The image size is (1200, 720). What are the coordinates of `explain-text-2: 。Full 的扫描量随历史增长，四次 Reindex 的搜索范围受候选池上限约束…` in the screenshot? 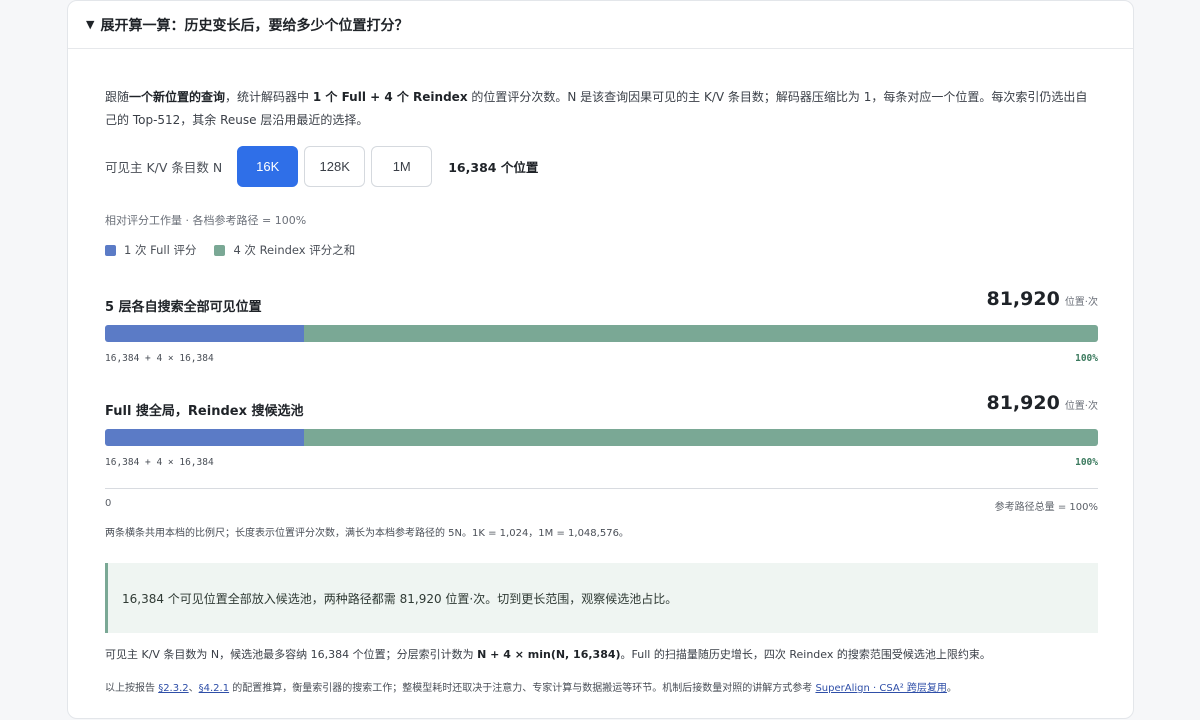 It's located at (805, 654).